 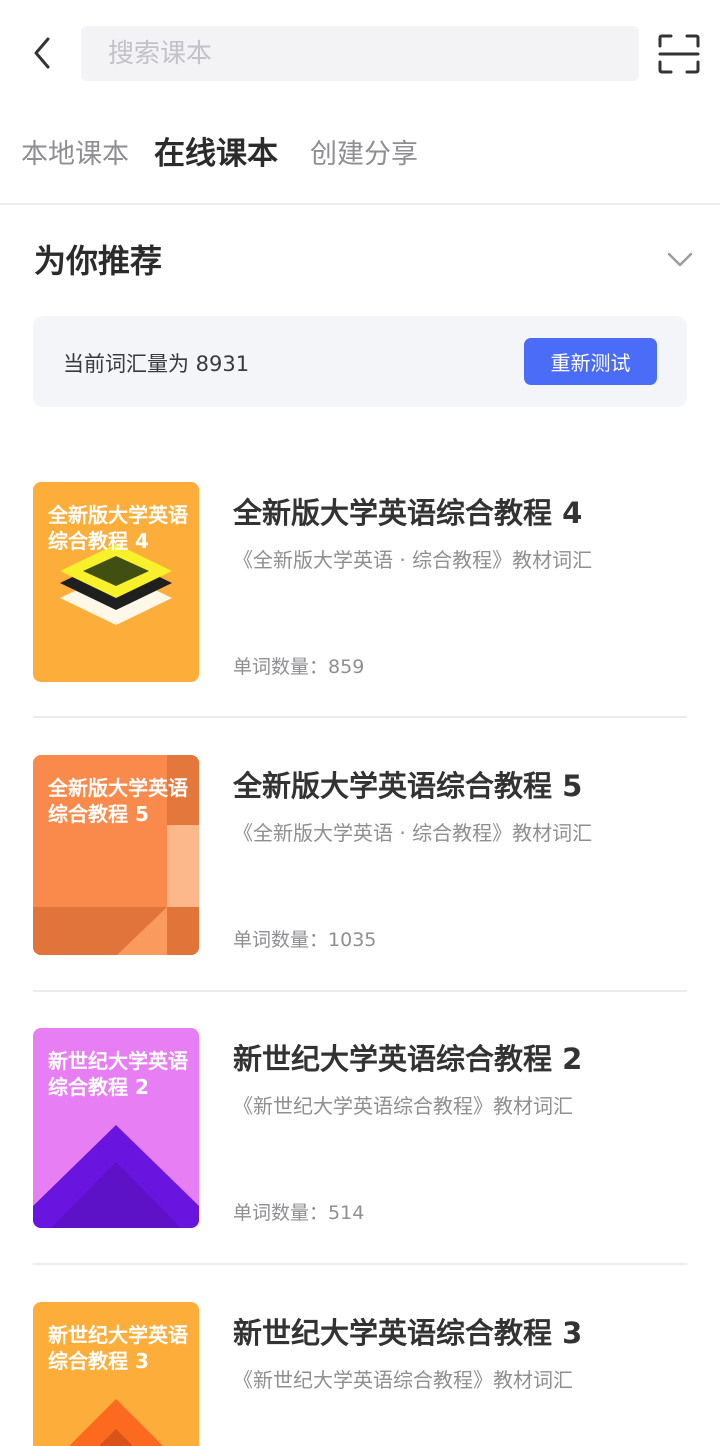 I want to click on section-title: 为你推荐, so click(x=98, y=261).